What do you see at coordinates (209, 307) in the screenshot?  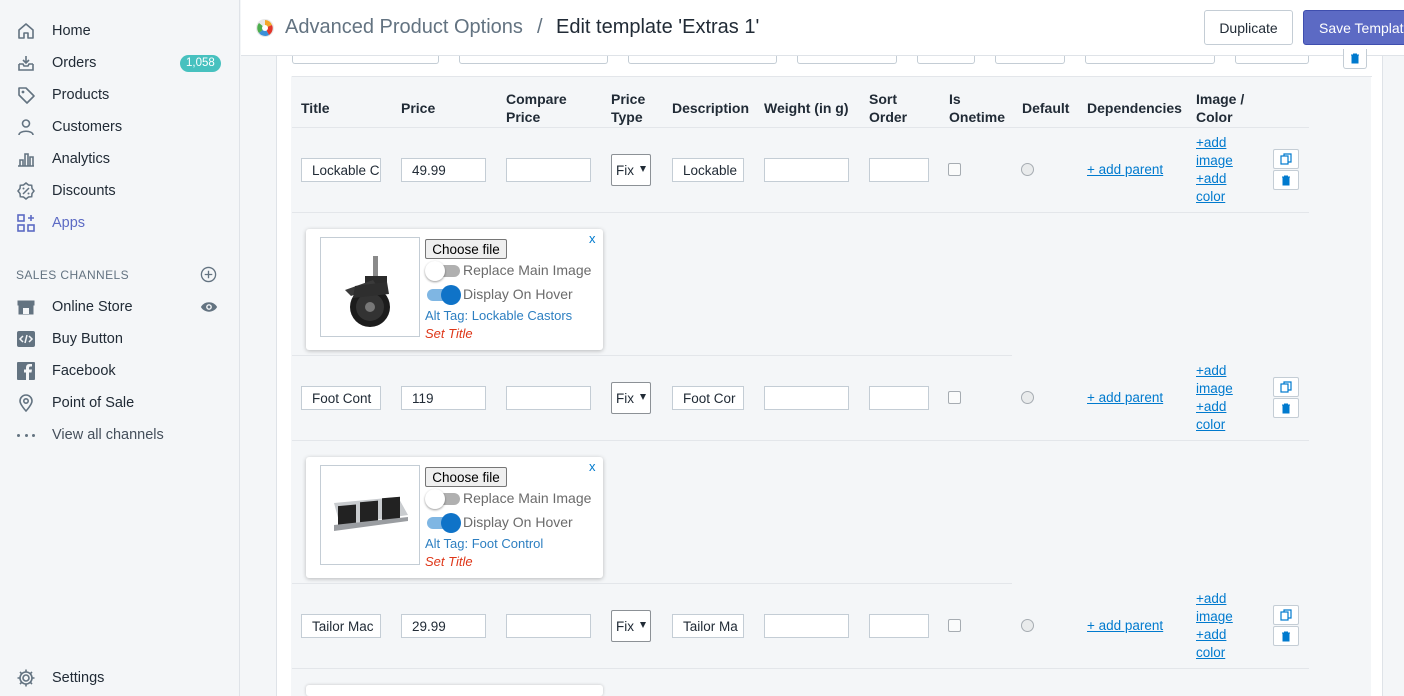 I see `eye-icon` at bounding box center [209, 307].